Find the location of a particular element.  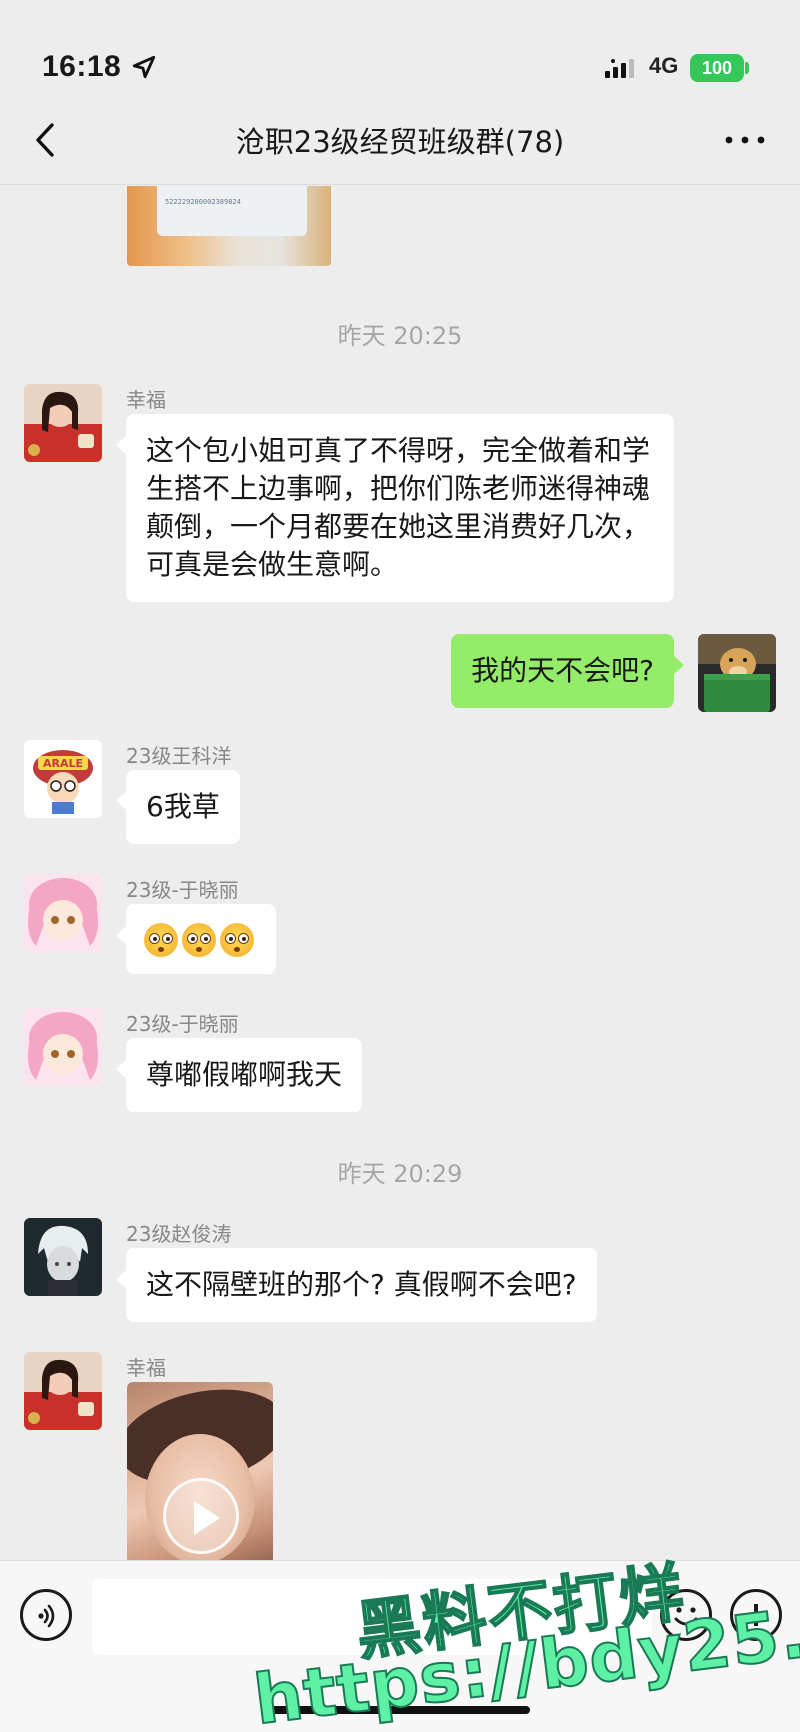

location-arrow-icon is located at coordinates (144, 67).